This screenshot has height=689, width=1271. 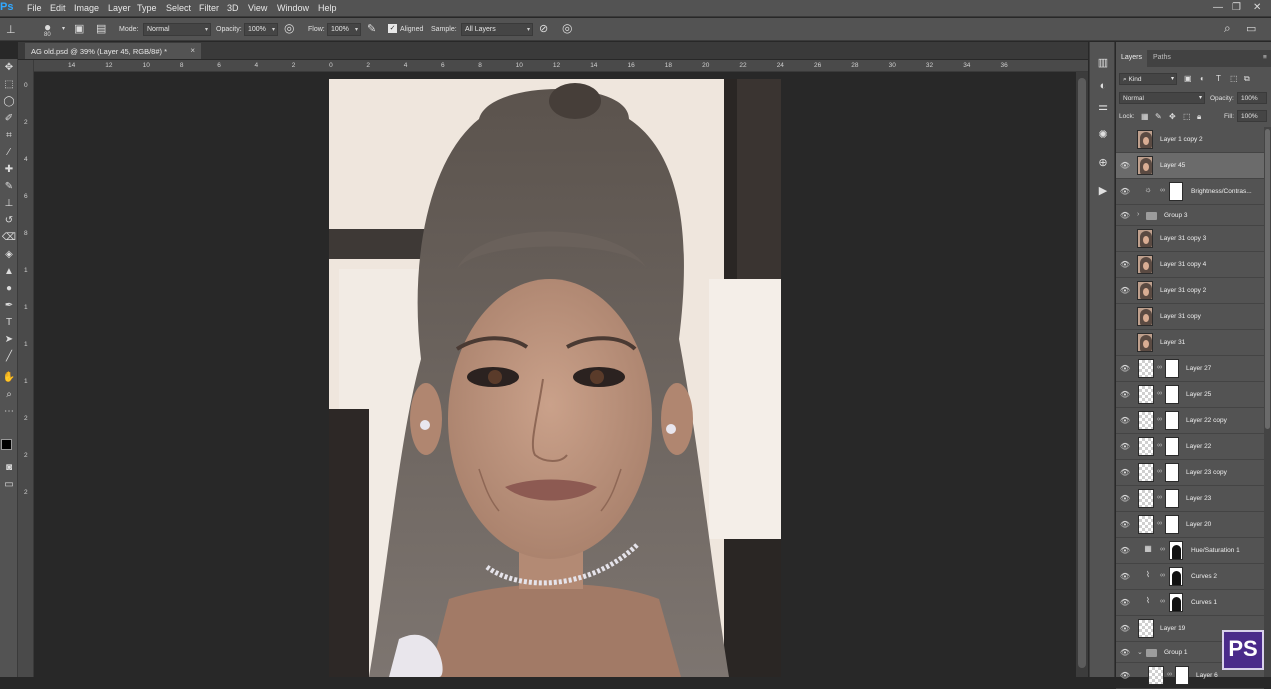 I want to click on paint-bucket-tool-icon: ◈, so click(x=9, y=256).